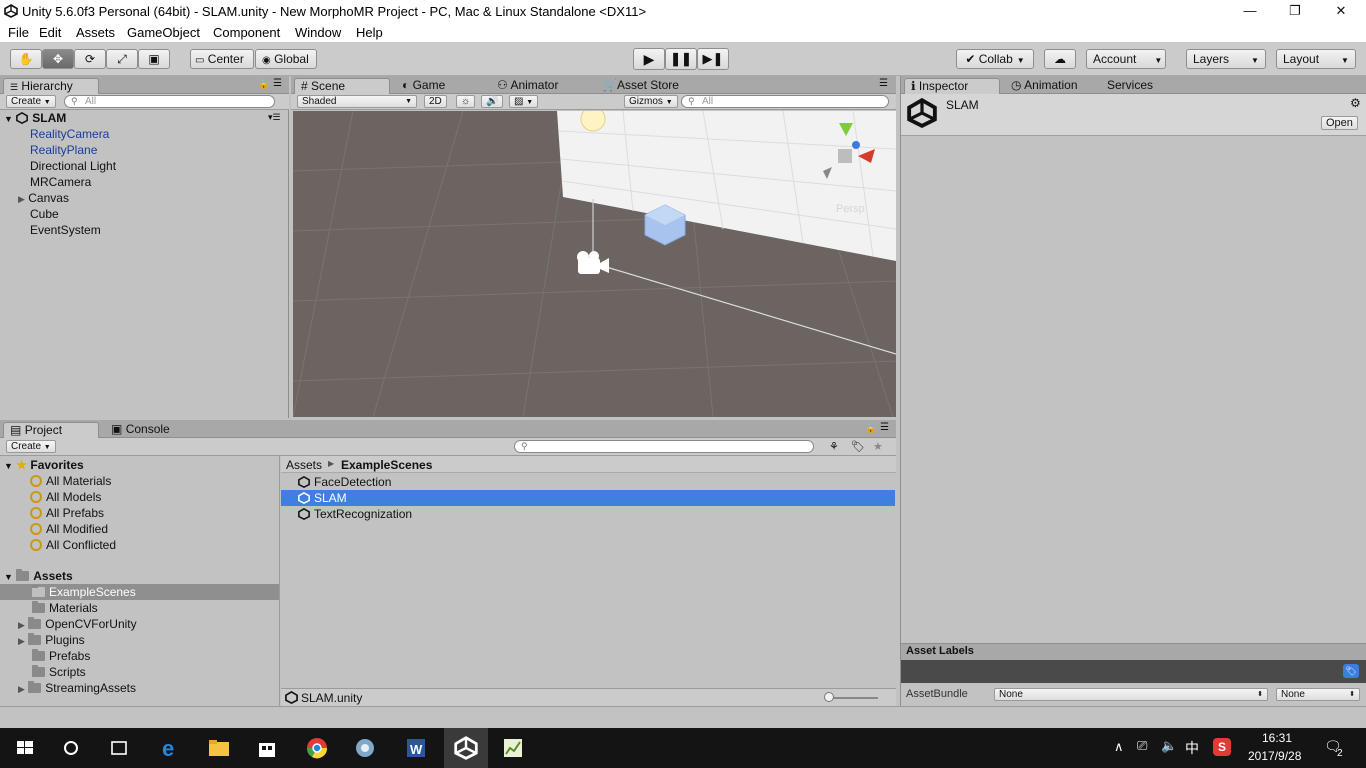 The width and height of the screenshot is (1366, 768). I want to click on tab-inspector: ℹ Inspector, so click(952, 86).